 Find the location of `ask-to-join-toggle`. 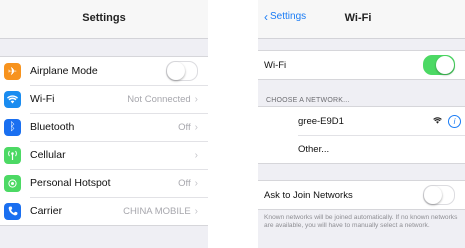

ask-to-join-toggle is located at coordinates (439, 195).